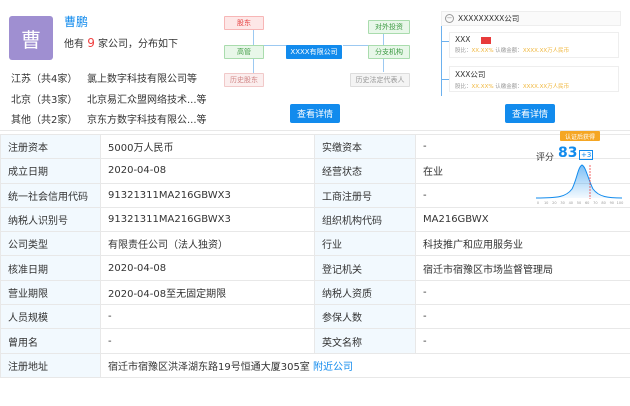 This screenshot has height=406, width=630. Describe the element at coordinates (365, 341) in the screenshot. I see `field-label: 英文名称` at that location.